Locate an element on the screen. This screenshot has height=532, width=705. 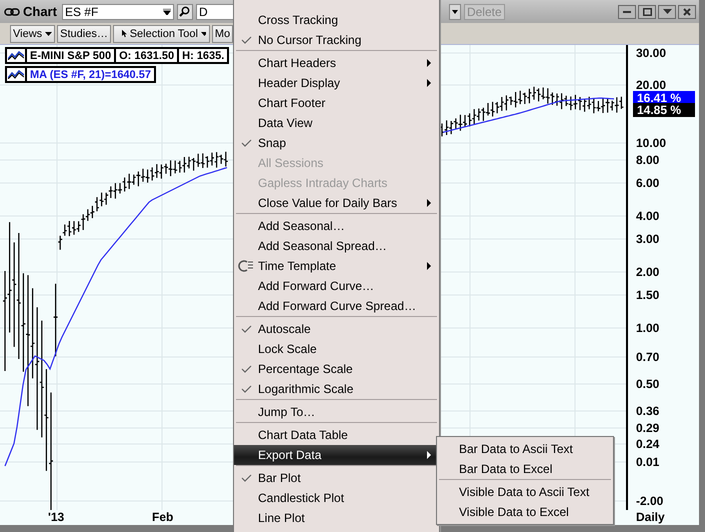
dropdown-button is located at coordinates (454, 12).